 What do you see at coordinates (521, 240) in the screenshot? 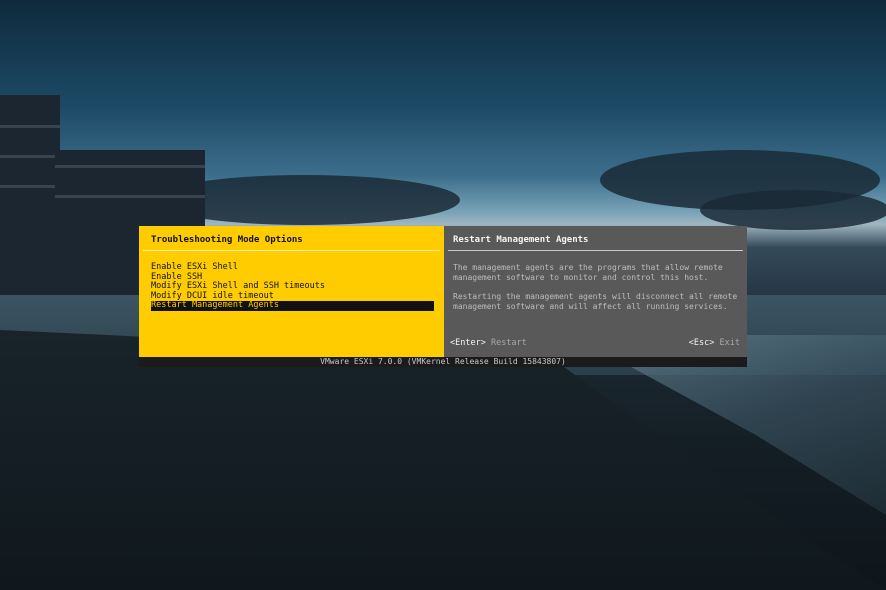
I see `details-pane-title: Restart Management Agents` at bounding box center [521, 240].